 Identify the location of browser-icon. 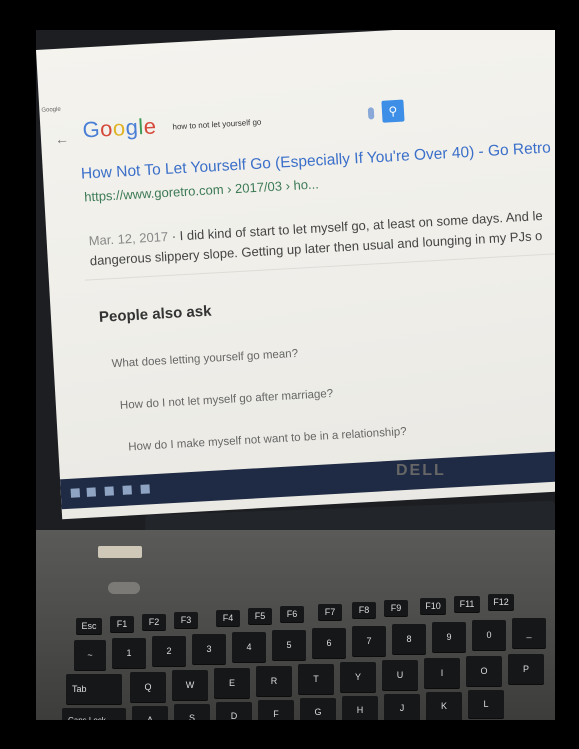
(145, 489).